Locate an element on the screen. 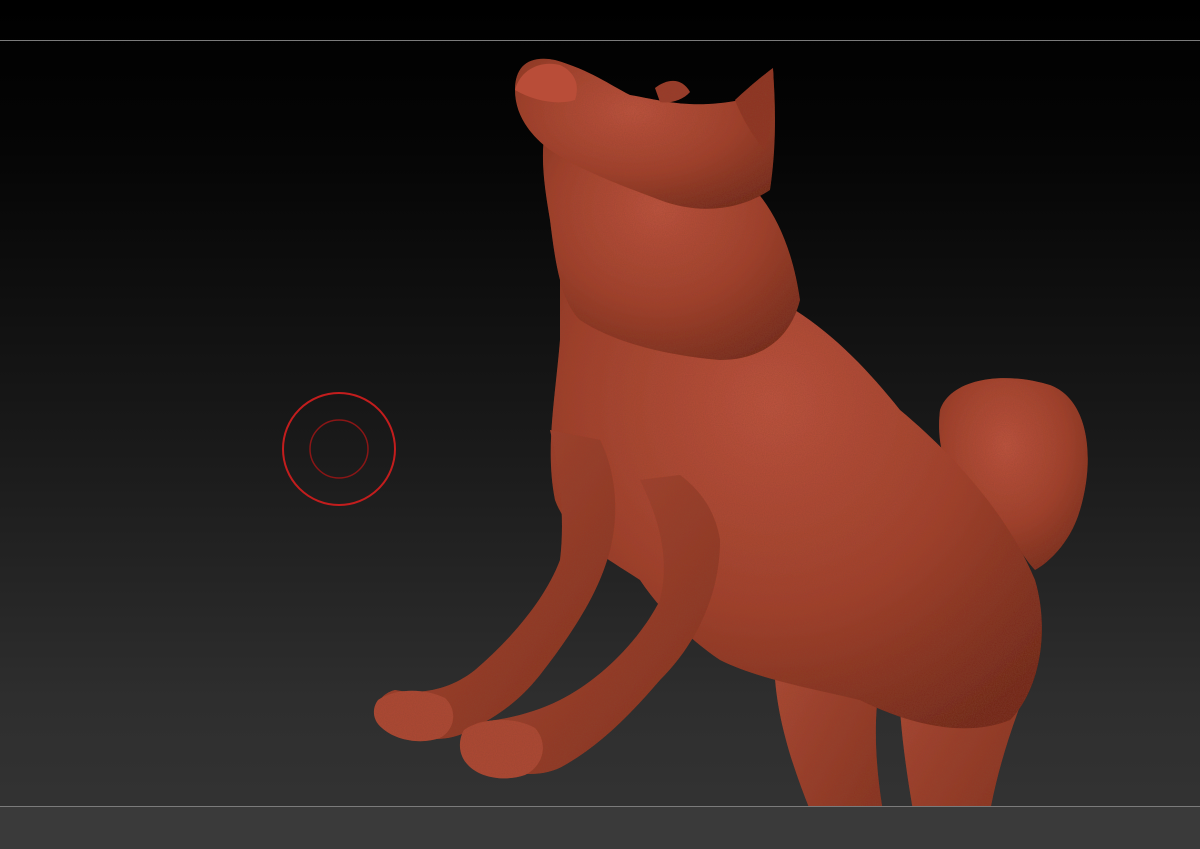 The height and width of the screenshot is (849, 1200). front-paw-right is located at coordinates (501, 749).